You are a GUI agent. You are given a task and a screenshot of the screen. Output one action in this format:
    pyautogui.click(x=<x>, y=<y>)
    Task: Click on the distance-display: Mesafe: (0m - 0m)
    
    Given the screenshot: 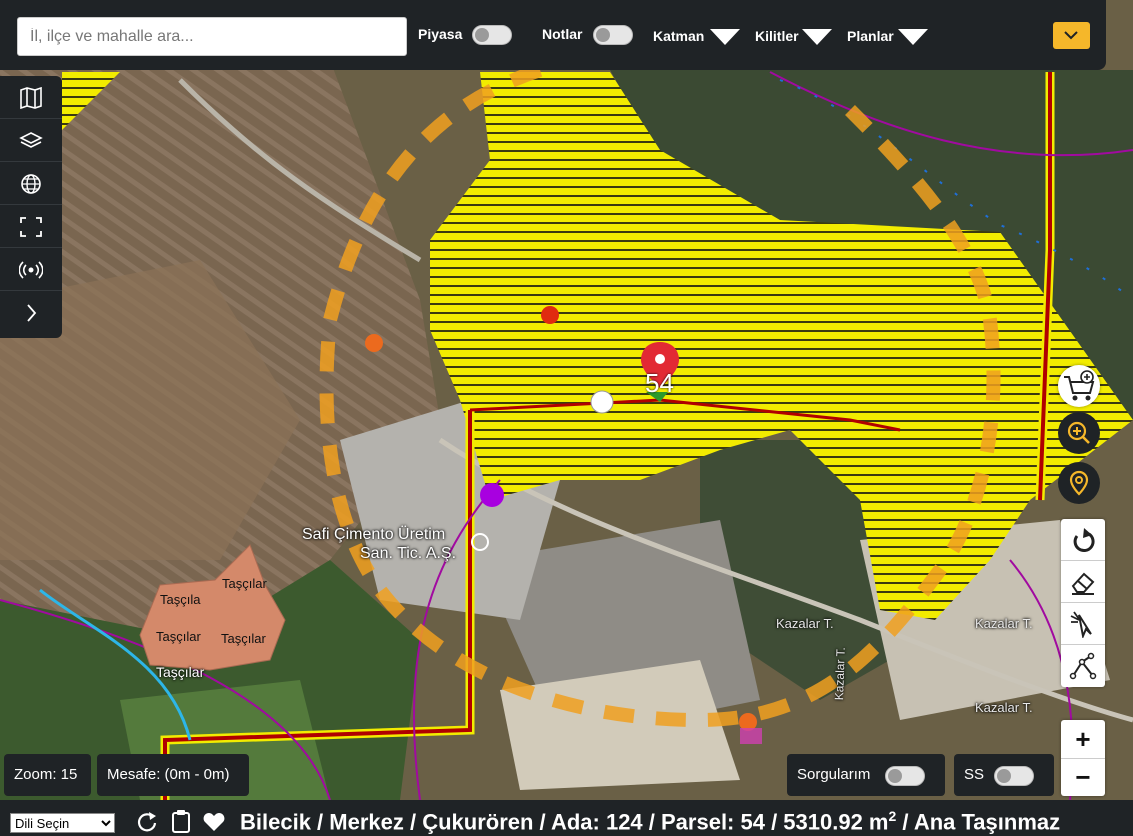 What is the action you would take?
    pyautogui.click(x=173, y=775)
    